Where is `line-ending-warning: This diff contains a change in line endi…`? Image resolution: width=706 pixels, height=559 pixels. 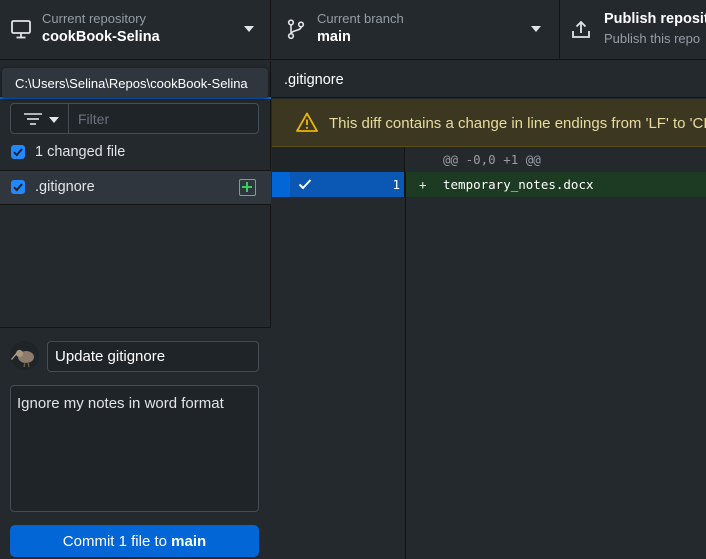 line-ending-warning: This diff contains a change in line endi… is located at coordinates (489, 123).